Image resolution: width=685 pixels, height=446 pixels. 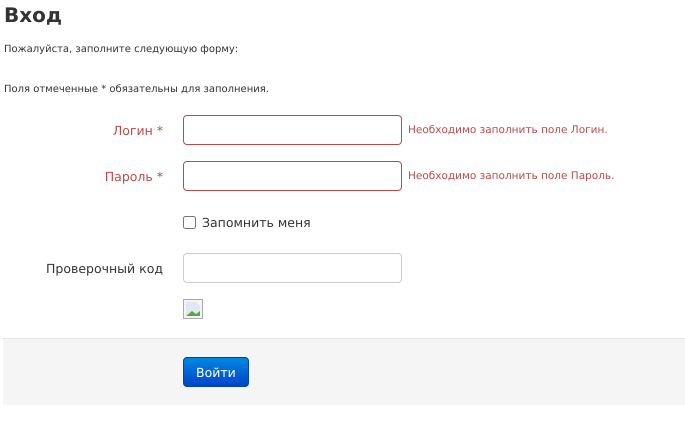 What do you see at coordinates (216, 372) in the screenshot?
I see `login-button: Войти` at bounding box center [216, 372].